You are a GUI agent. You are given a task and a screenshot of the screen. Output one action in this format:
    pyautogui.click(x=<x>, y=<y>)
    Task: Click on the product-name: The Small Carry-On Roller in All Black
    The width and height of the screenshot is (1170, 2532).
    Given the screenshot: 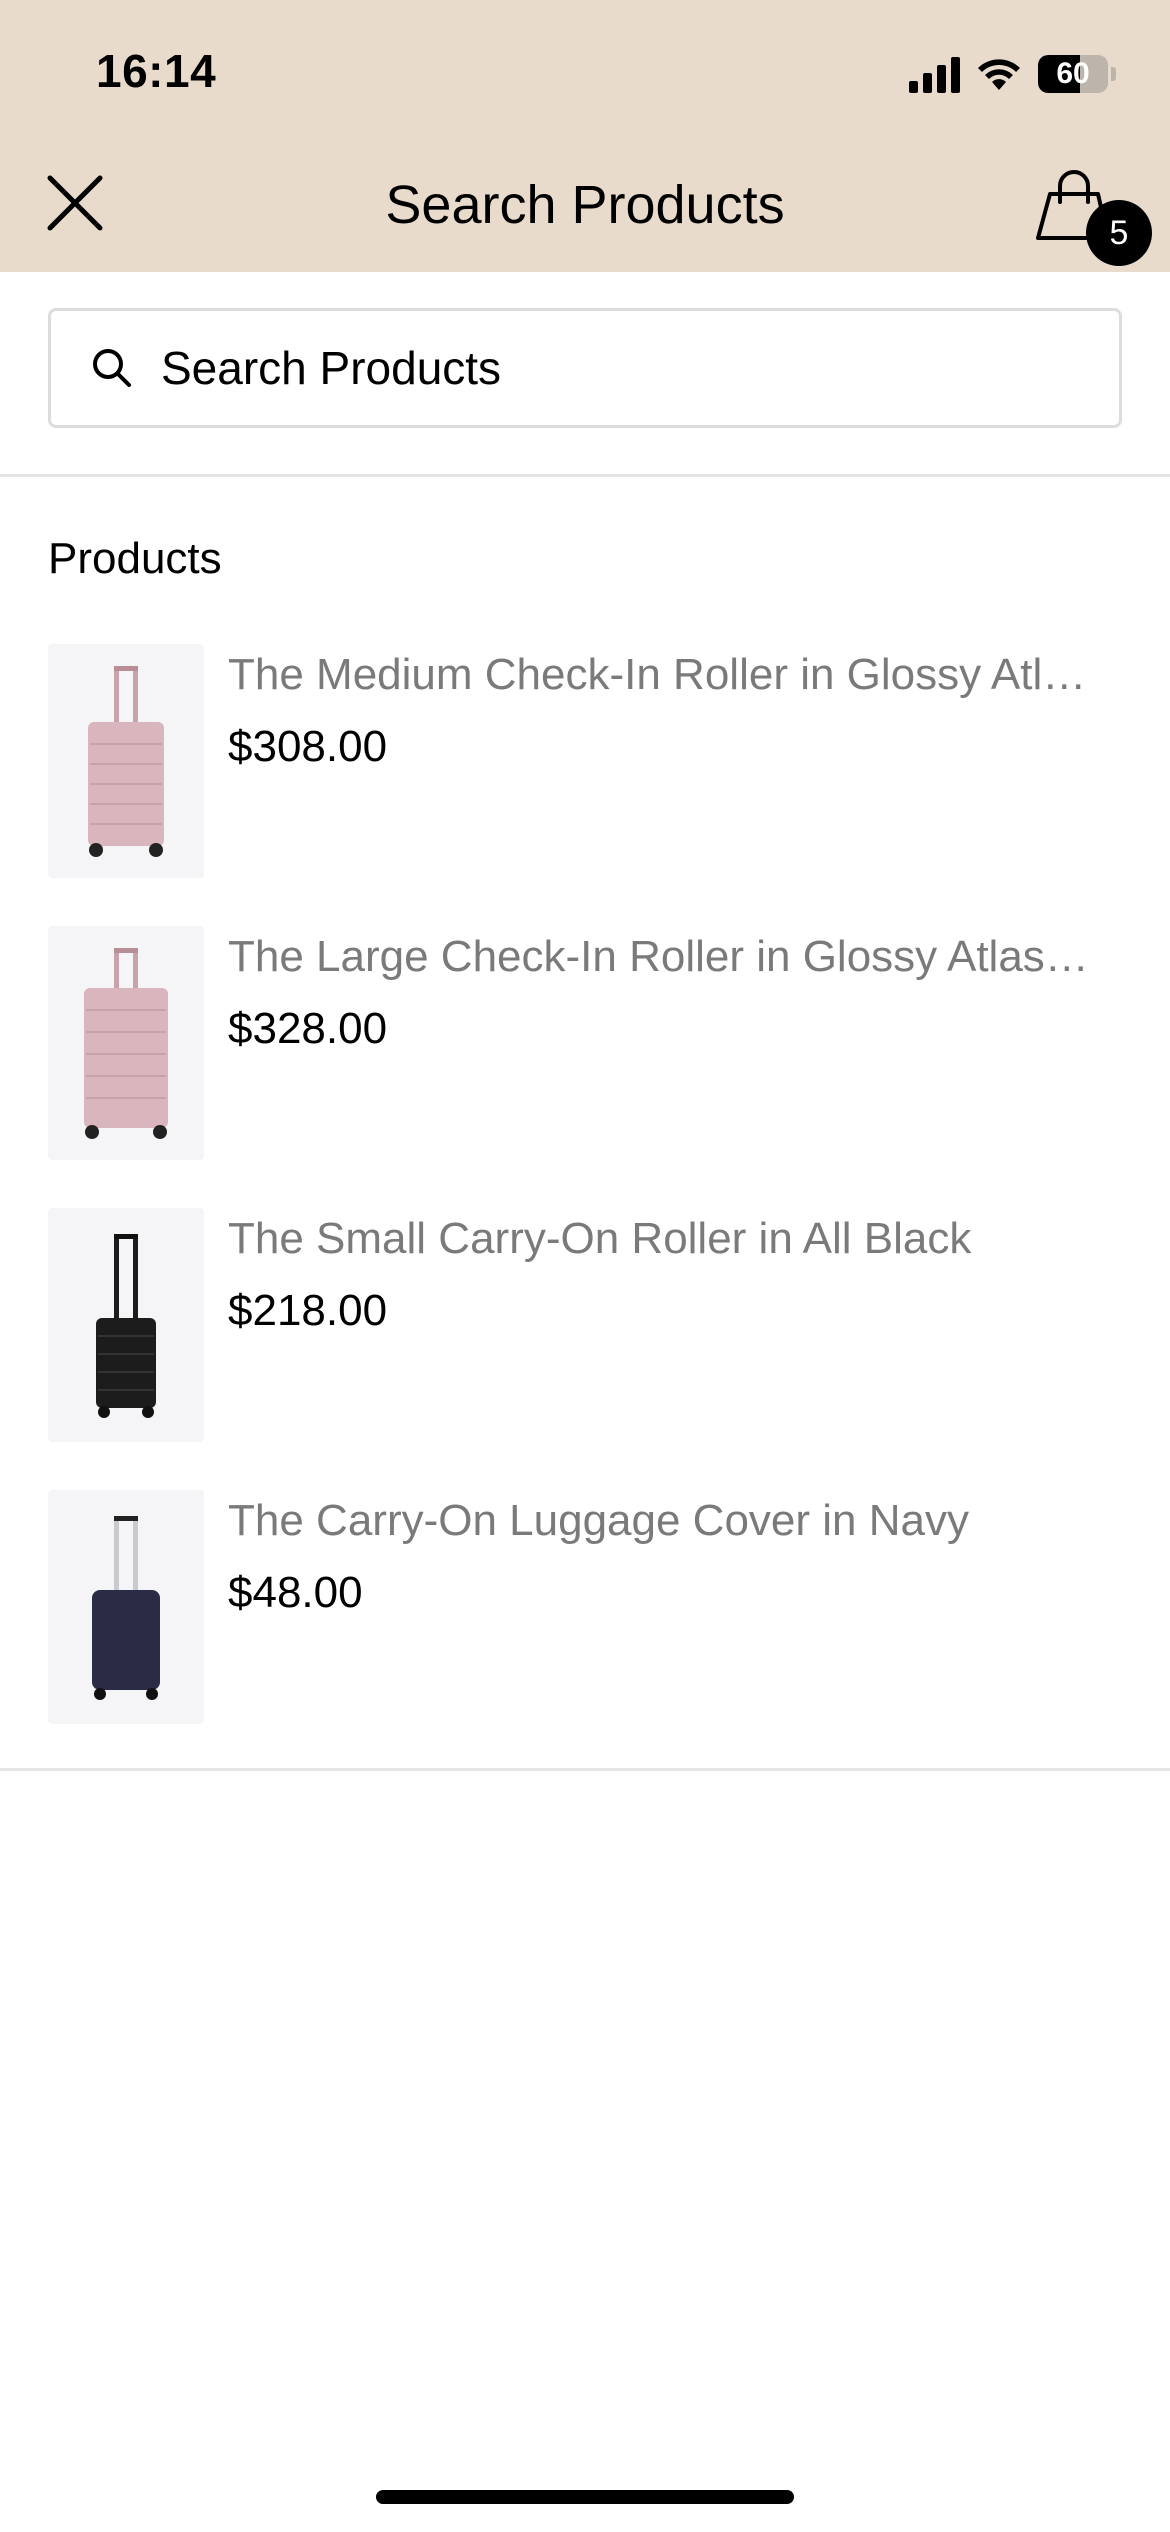 What is the action you would take?
    pyautogui.click(x=668, y=1239)
    